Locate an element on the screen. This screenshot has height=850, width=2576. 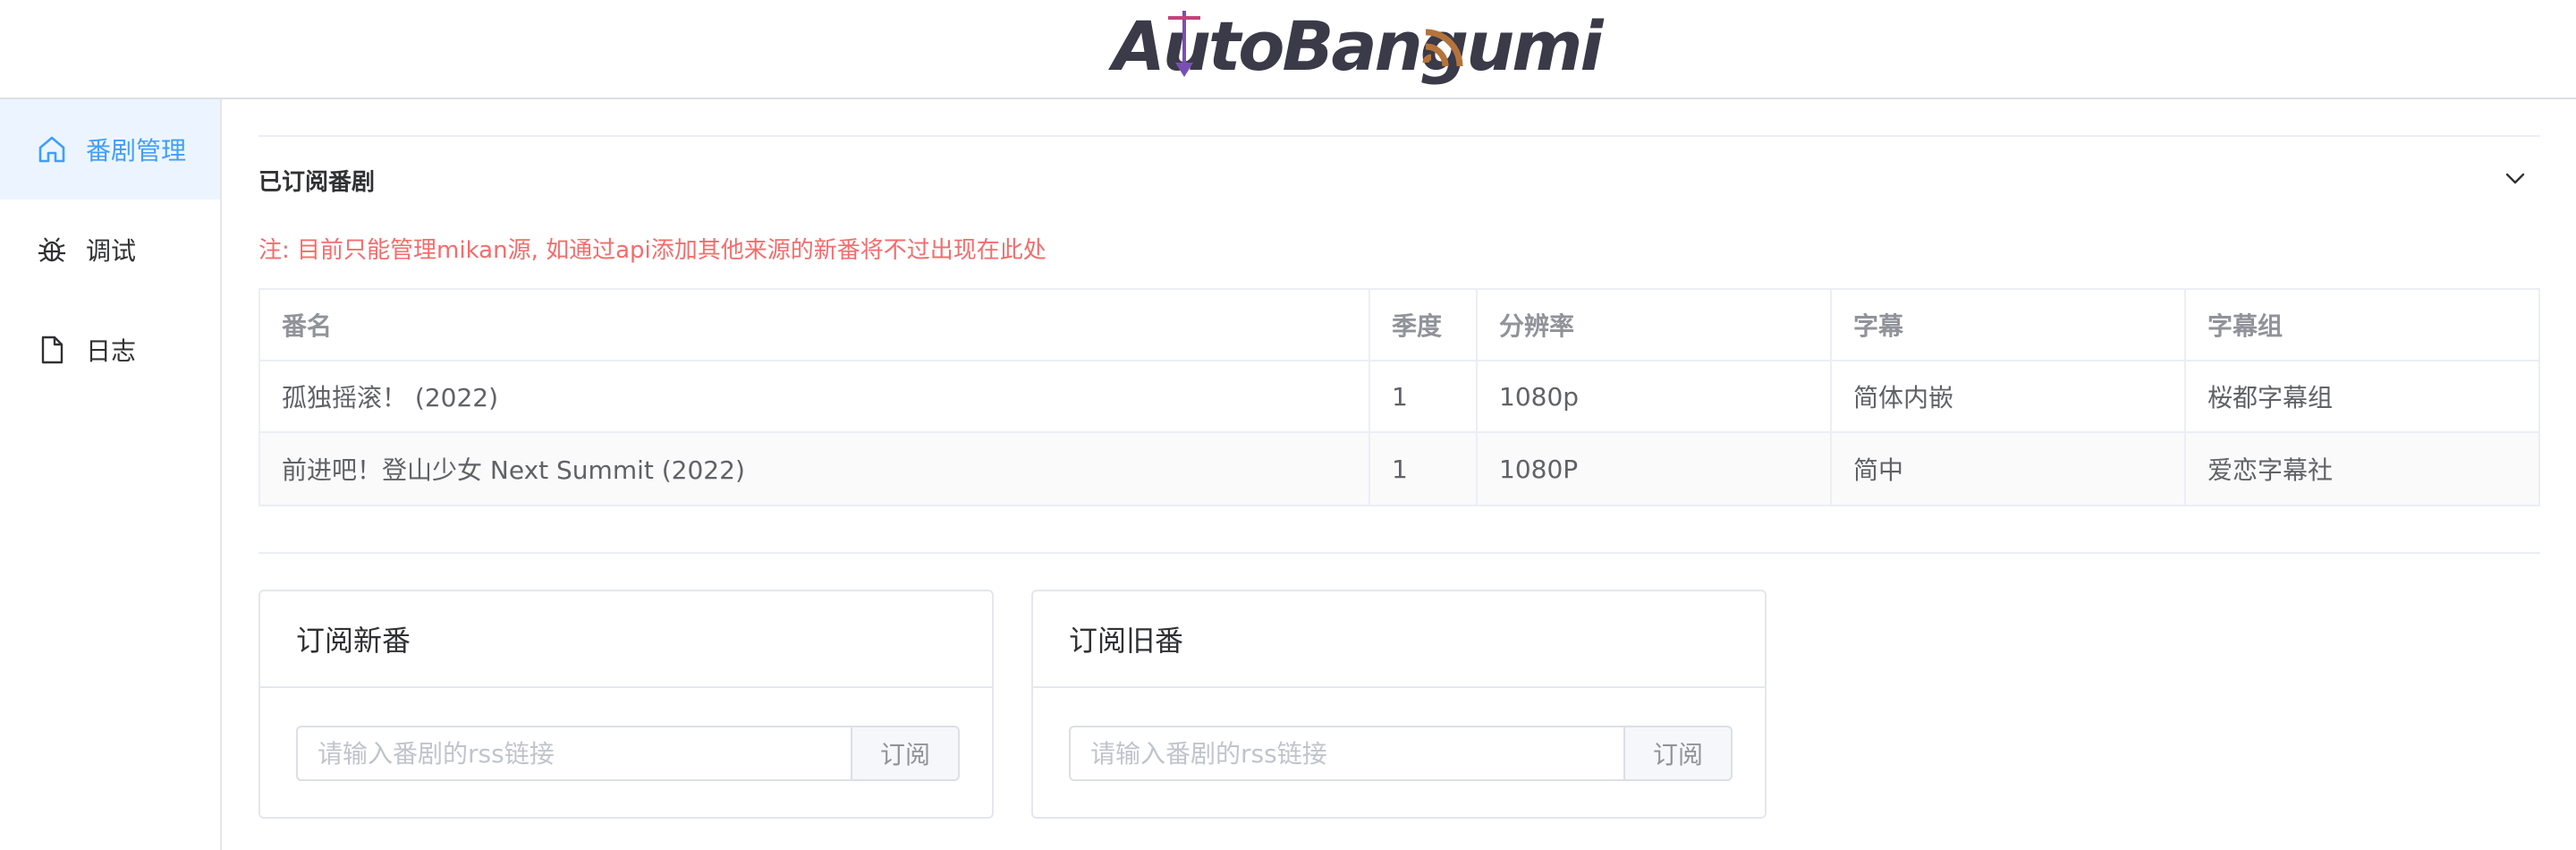
column-header-group: 字幕组 is located at coordinates (2362, 325).